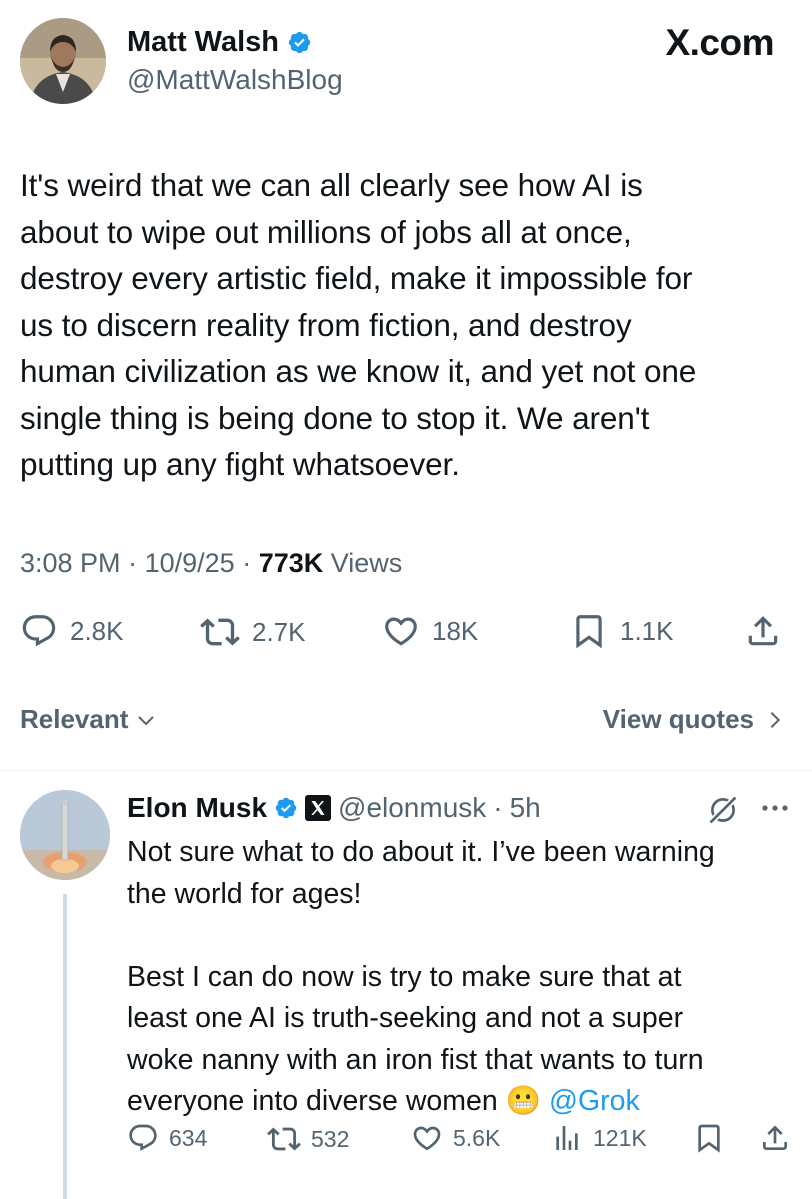 The height and width of the screenshot is (1199, 812). I want to click on reply-views-count: 121K, so click(620, 1137).